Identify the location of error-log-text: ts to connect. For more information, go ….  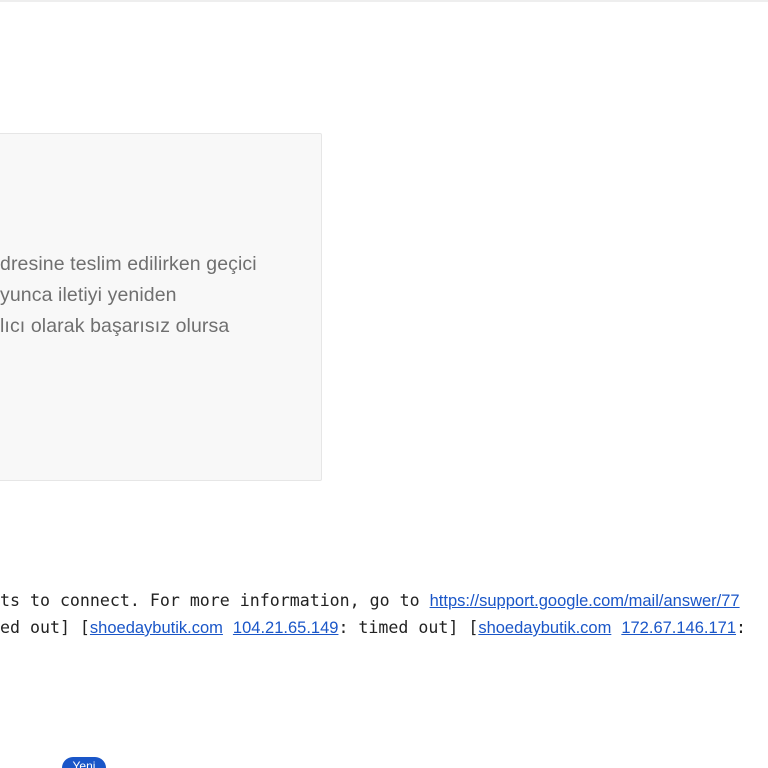
(215, 600).